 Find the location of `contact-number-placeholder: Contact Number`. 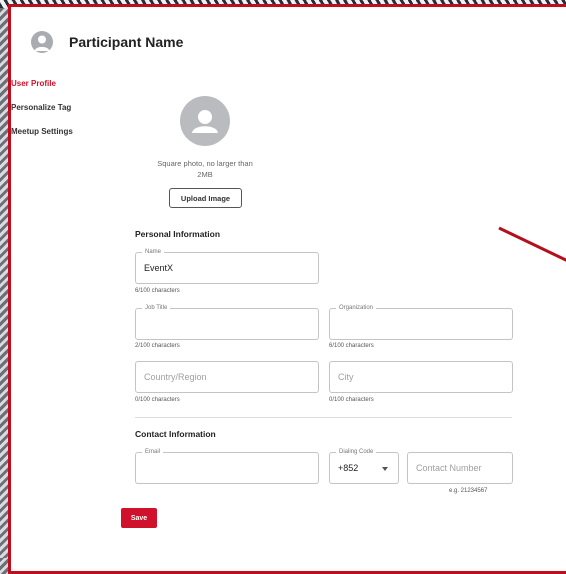

contact-number-placeholder: Contact Number is located at coordinates (449, 468).